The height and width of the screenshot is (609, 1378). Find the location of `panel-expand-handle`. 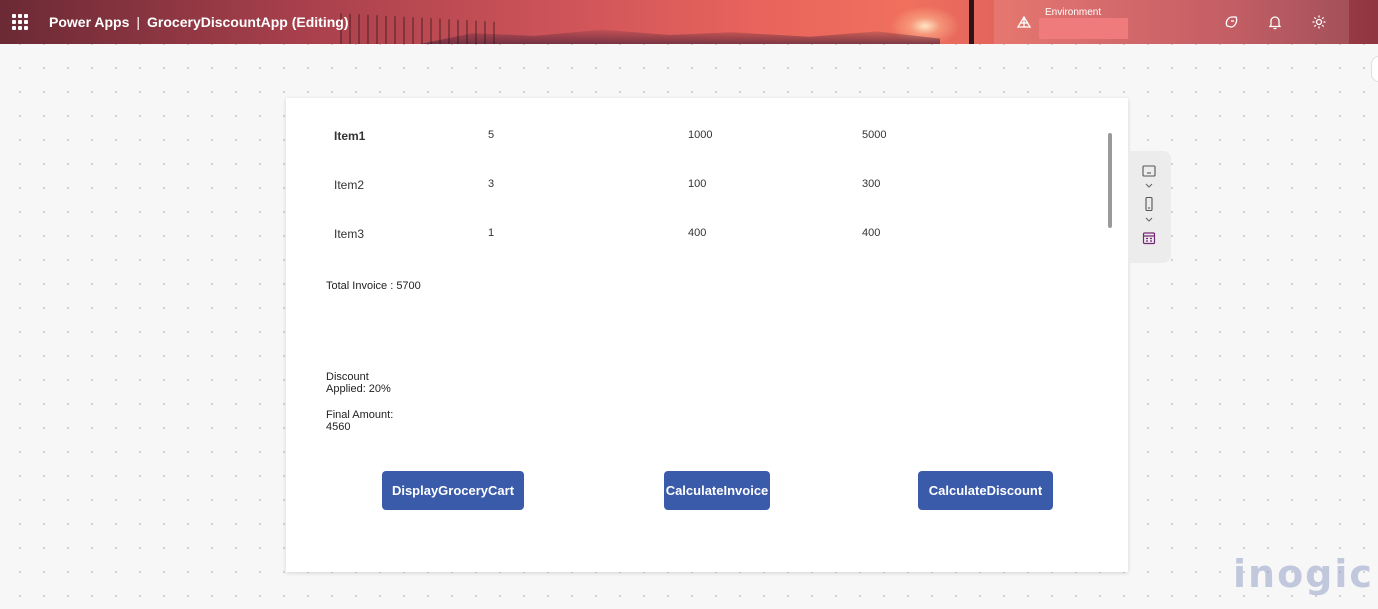

panel-expand-handle is located at coordinates (1374, 69).